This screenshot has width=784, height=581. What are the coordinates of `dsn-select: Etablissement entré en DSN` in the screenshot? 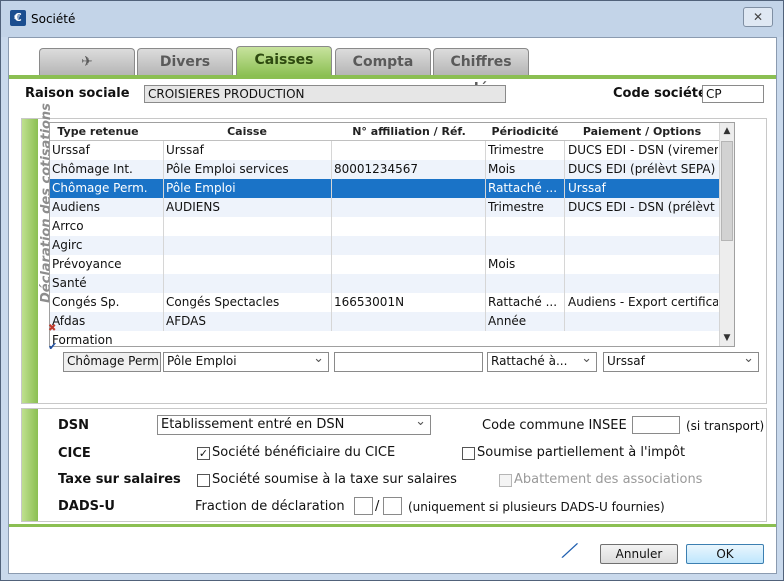 It's located at (294, 425).